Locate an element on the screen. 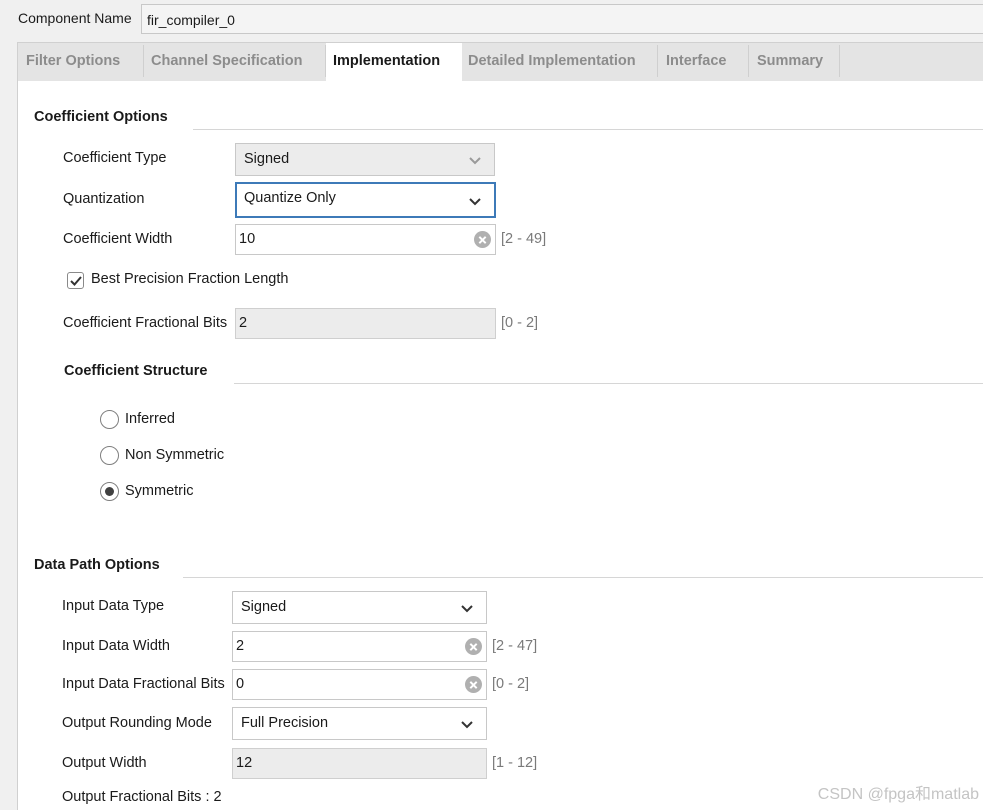 This screenshot has width=983, height=810. input-data-width-label: Input Data Width is located at coordinates (116, 646).